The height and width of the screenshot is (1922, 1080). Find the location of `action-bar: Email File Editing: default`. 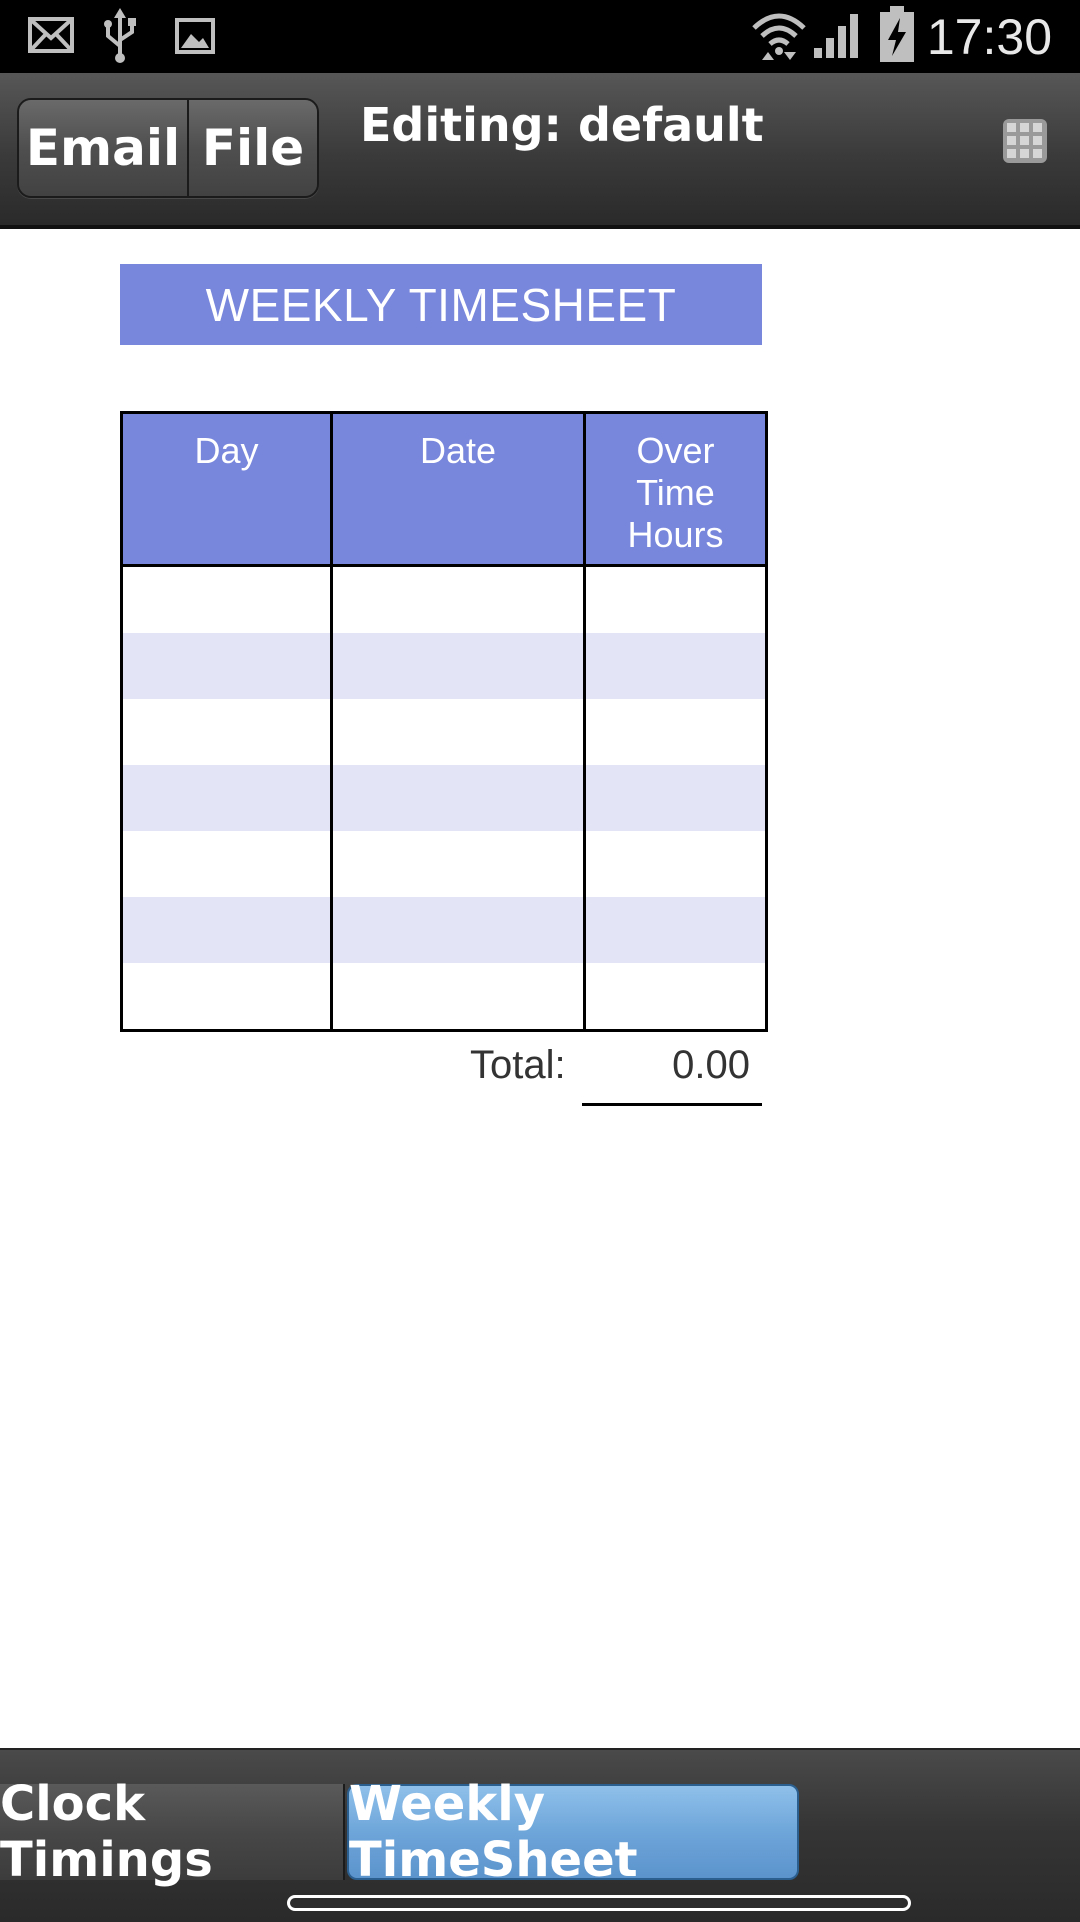

action-bar: Email File Editing: default is located at coordinates (540, 151).